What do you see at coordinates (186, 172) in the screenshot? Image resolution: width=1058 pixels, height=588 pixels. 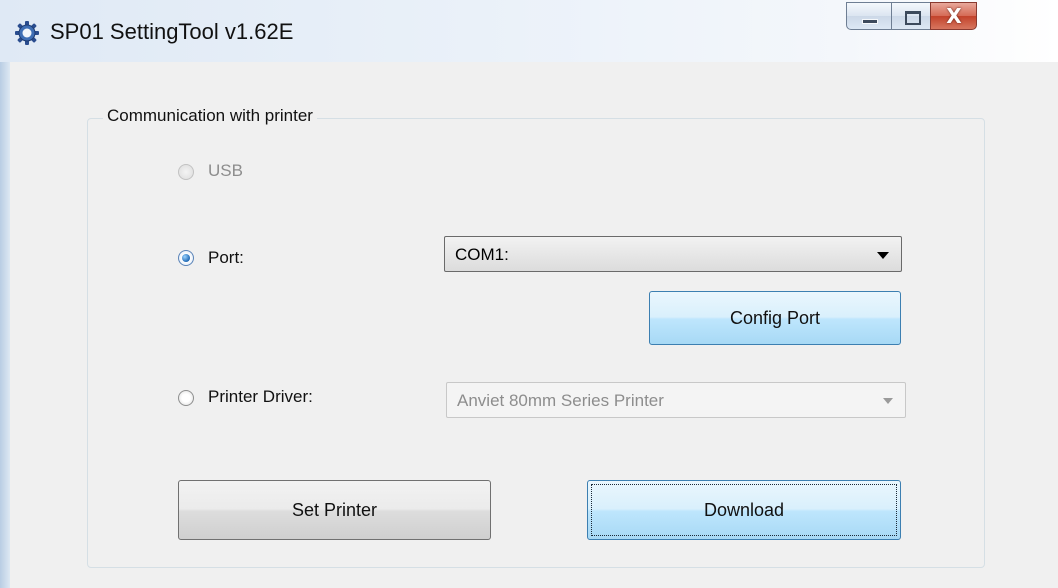 I see `usb-radio` at bounding box center [186, 172].